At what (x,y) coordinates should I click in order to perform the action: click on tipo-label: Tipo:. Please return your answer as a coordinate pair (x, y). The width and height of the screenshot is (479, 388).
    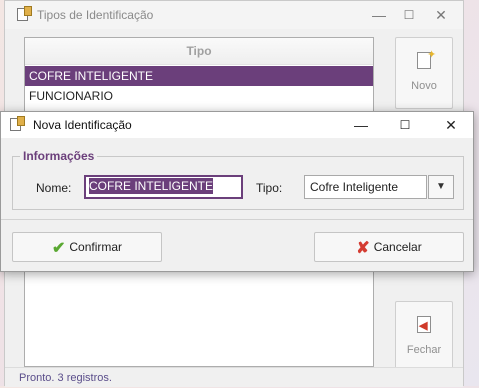
    Looking at the image, I should click on (269, 188).